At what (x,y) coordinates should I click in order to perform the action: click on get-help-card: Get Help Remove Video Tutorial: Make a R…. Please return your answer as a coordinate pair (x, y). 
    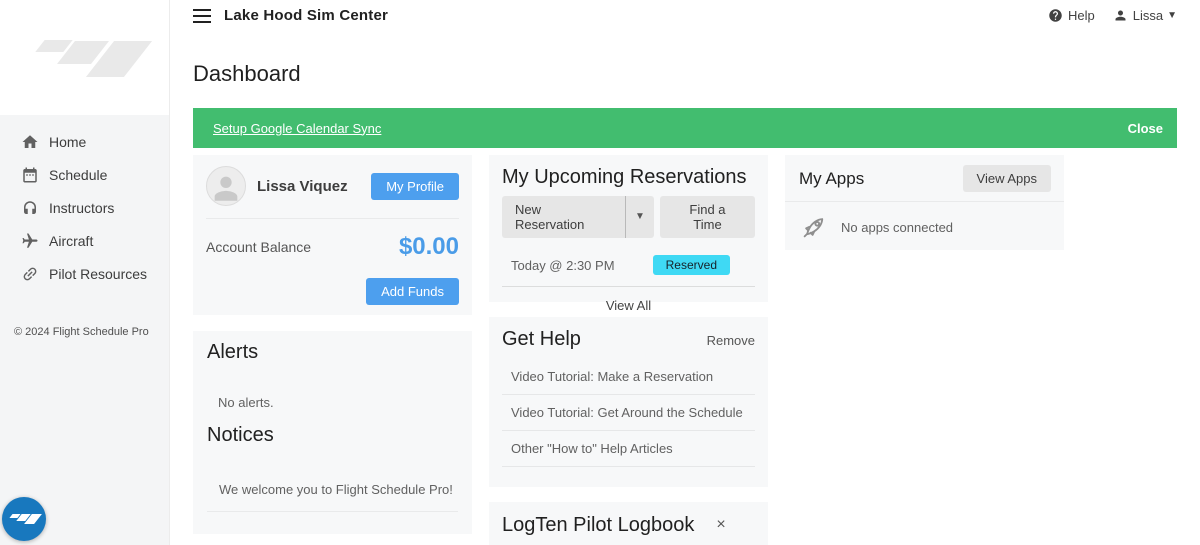
    Looking at the image, I should click on (628, 402).